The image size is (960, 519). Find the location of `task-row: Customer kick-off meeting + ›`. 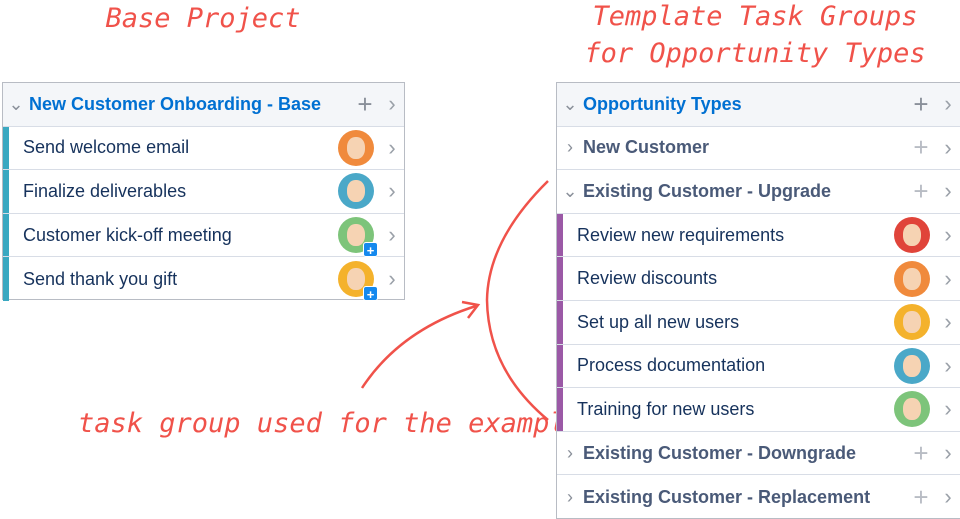

task-row: Customer kick-off meeting + › is located at coordinates (203, 235).